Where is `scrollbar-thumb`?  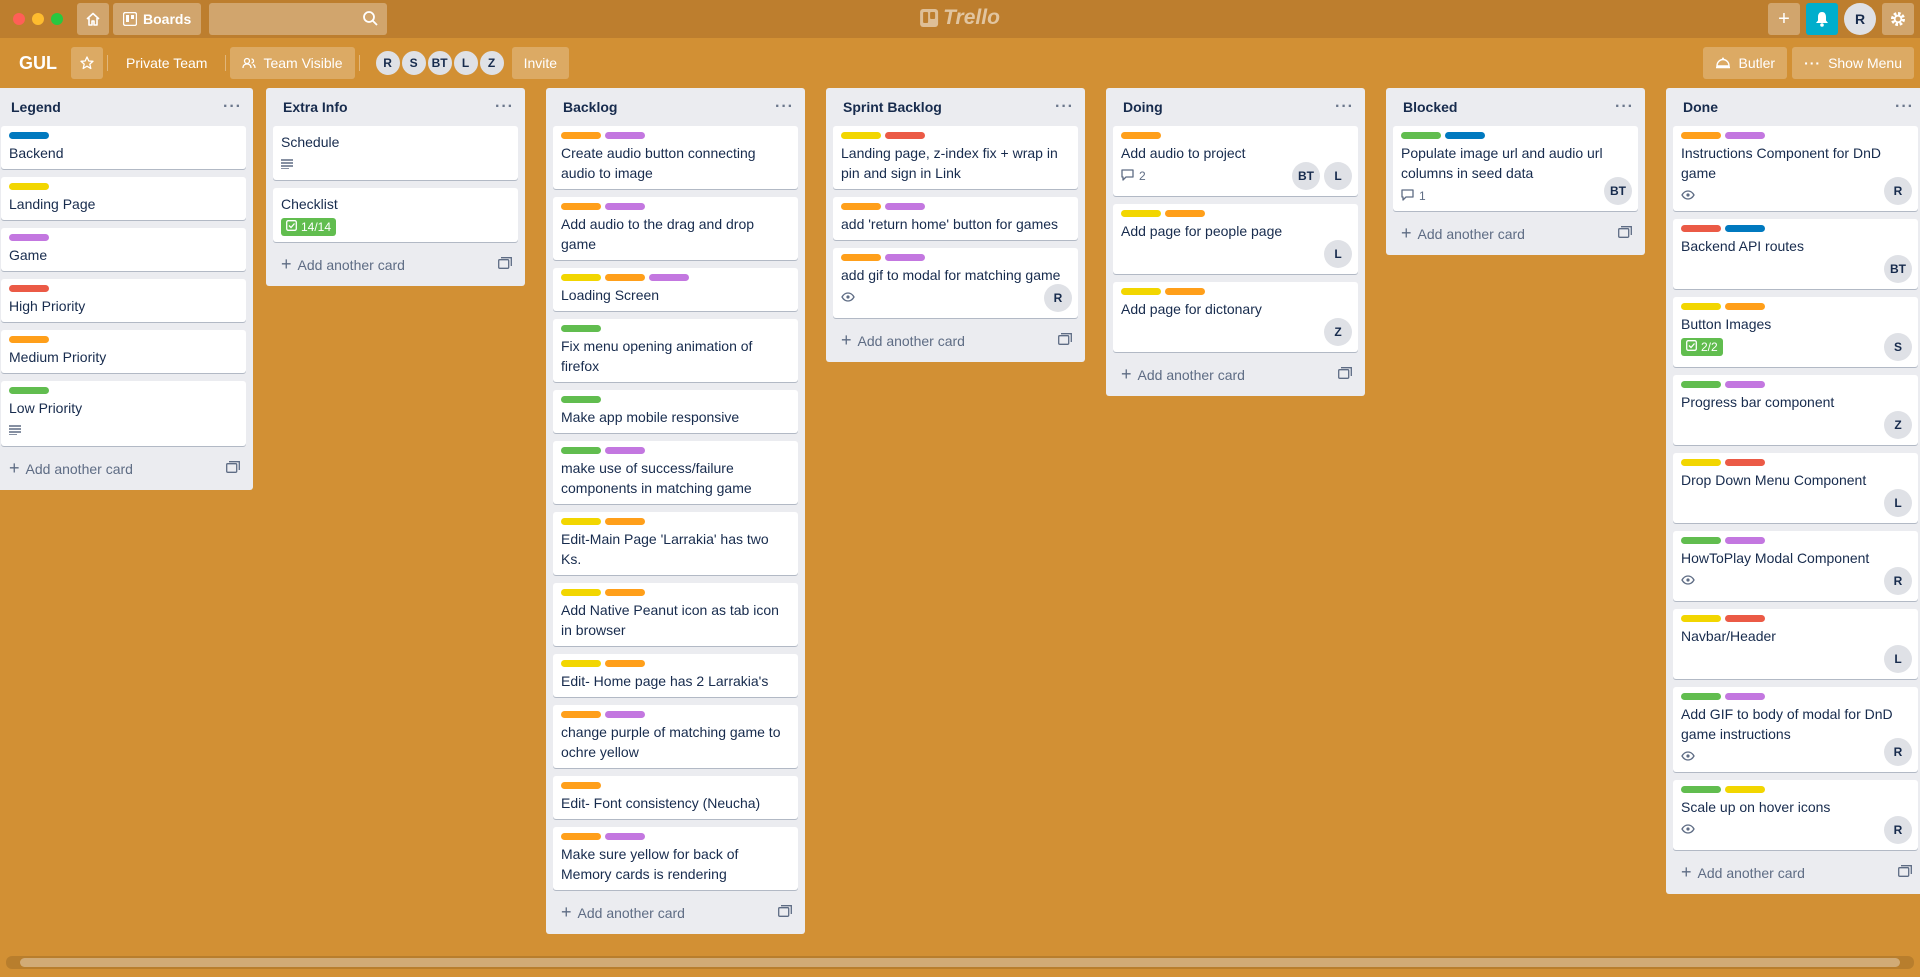 scrollbar-thumb is located at coordinates (960, 962).